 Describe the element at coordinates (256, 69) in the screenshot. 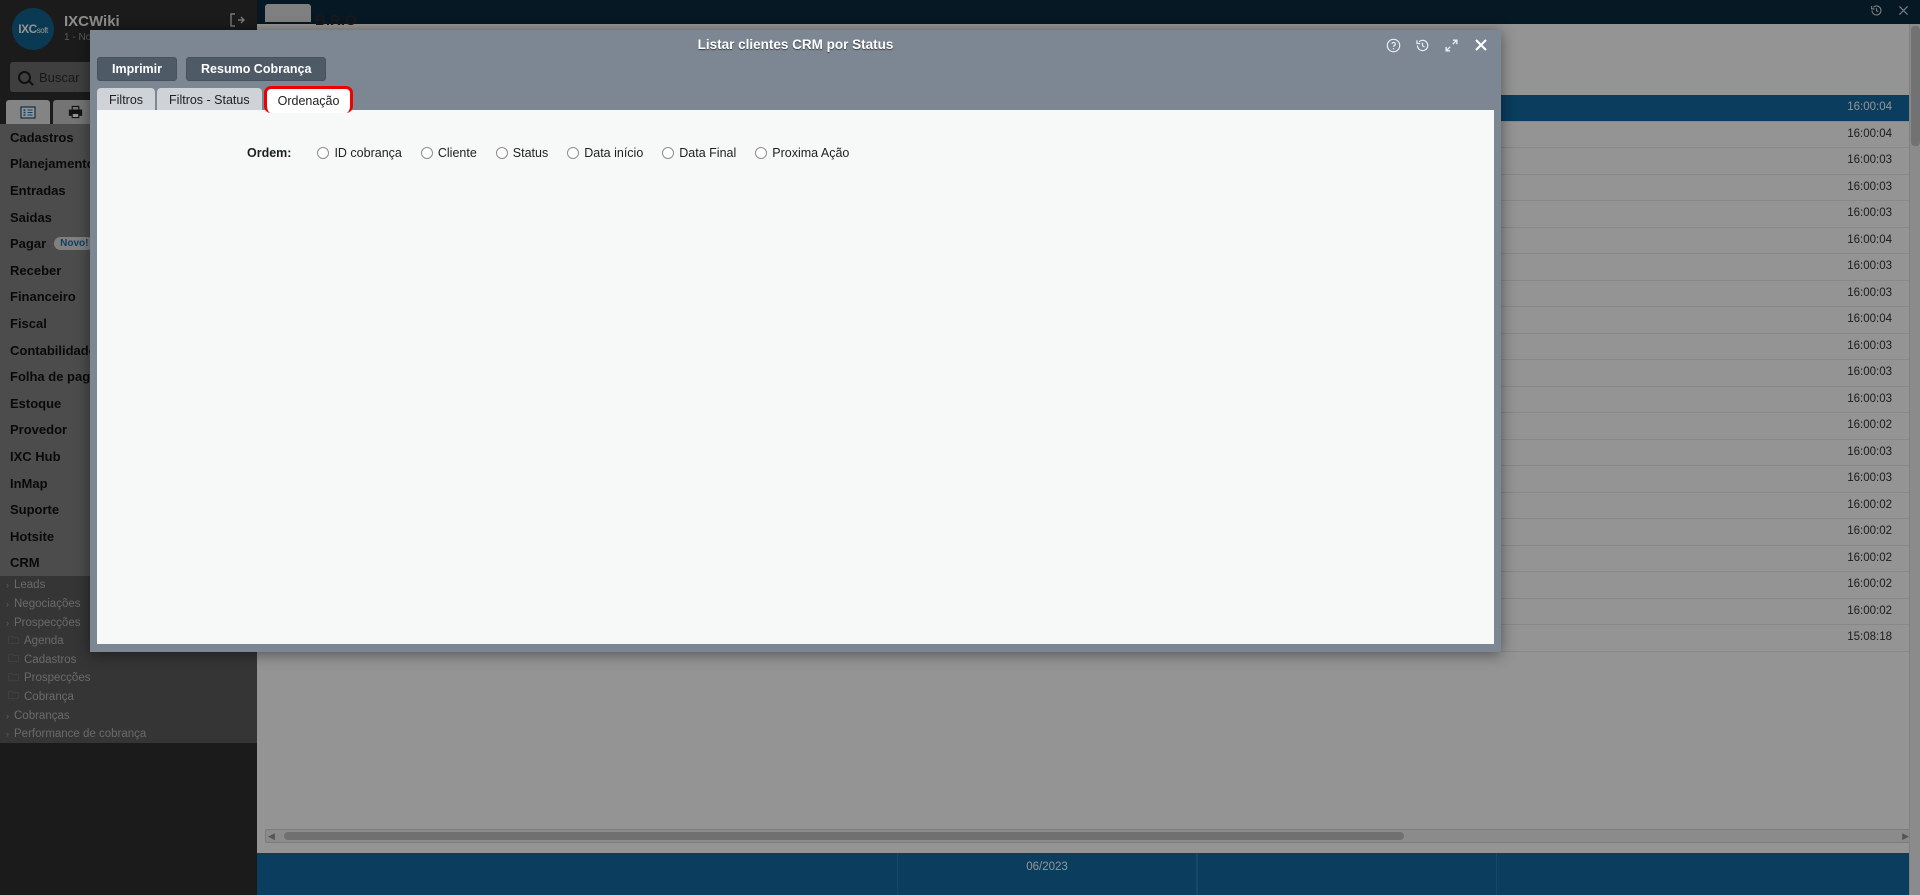

I see `billing-summary-button: Resumo Cobrança` at that location.